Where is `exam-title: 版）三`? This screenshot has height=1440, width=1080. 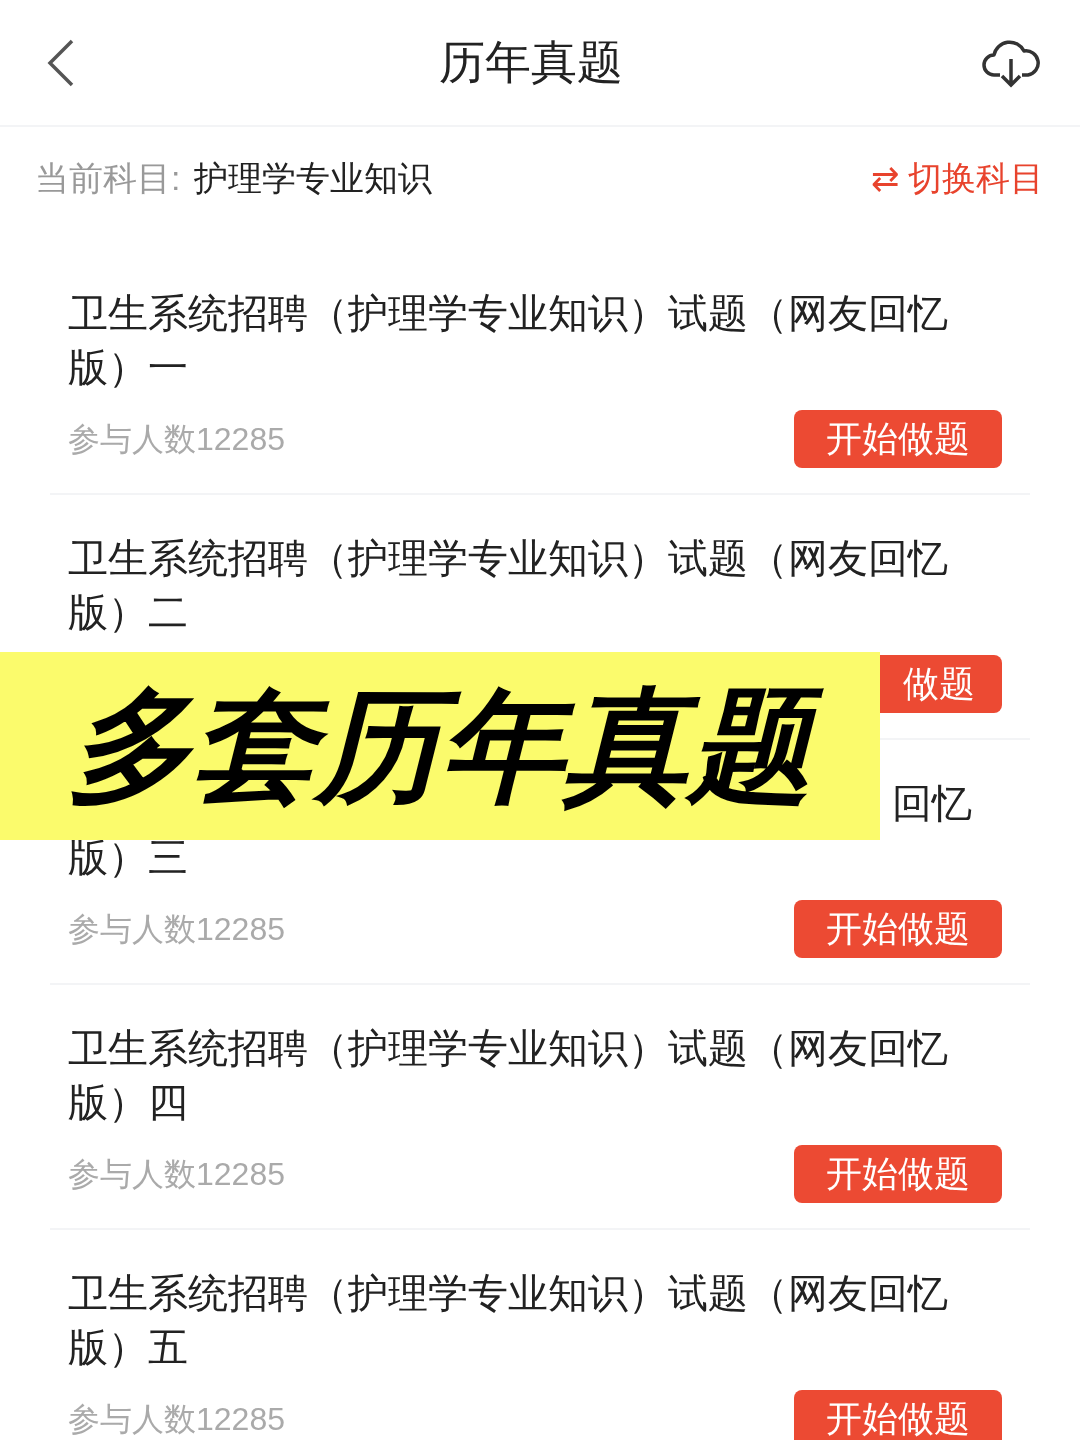
exam-title: 版）三 is located at coordinates (128, 857).